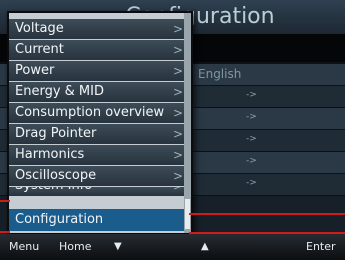 The image size is (345, 260). Describe the element at coordinates (75, 247) in the screenshot. I see `home-softkey: Home` at that location.